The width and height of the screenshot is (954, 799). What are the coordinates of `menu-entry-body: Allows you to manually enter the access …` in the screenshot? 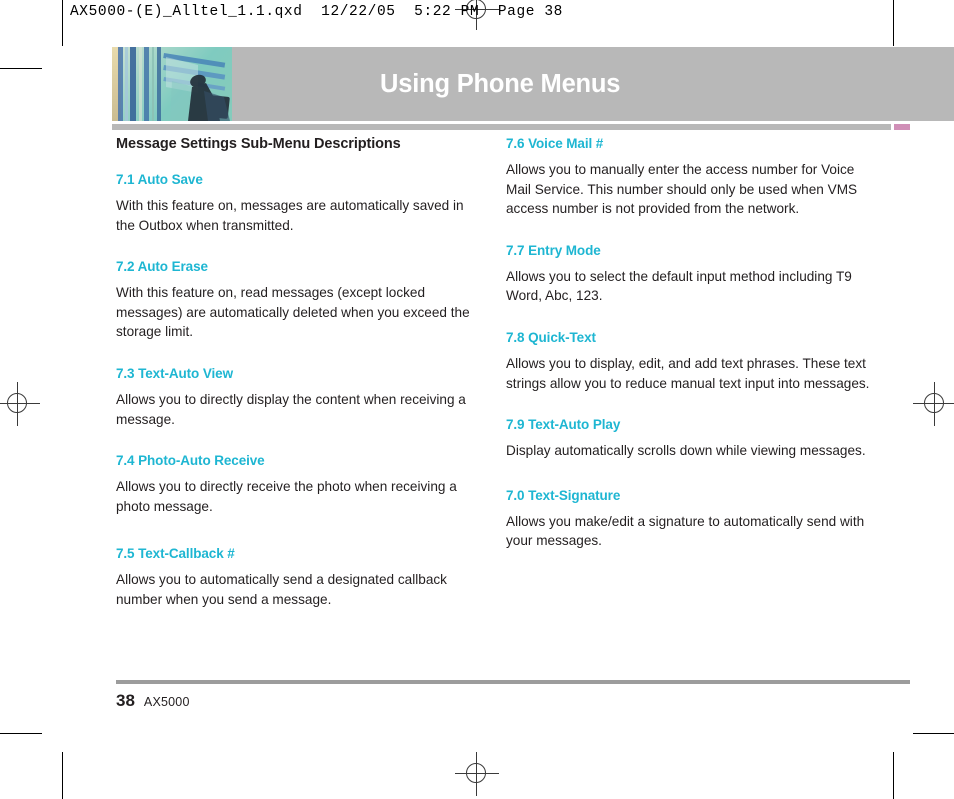 It's located at (682, 189).